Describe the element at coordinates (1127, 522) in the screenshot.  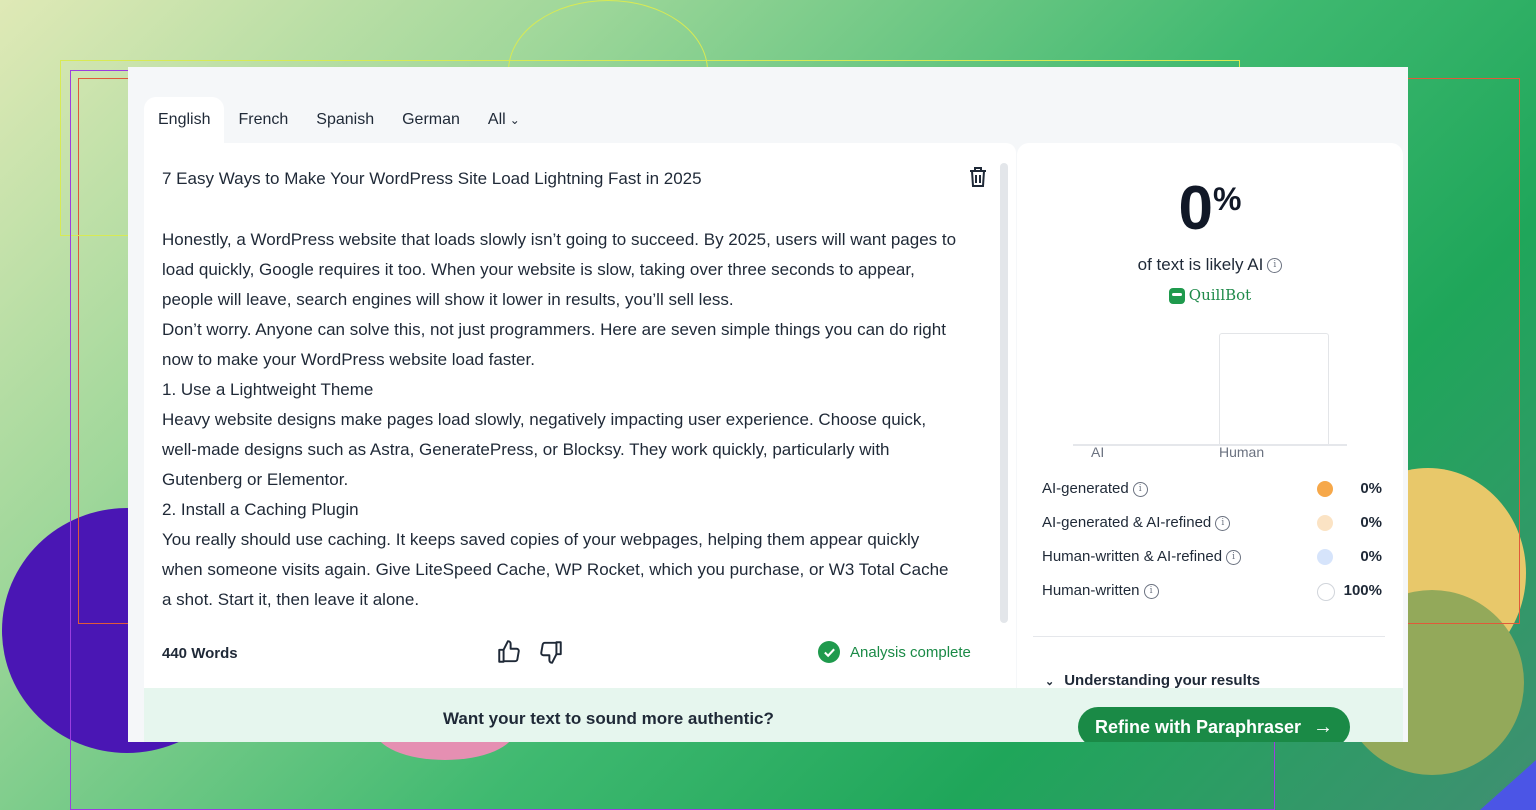
I see `legend-label: AI-generated & AI-refined` at that location.